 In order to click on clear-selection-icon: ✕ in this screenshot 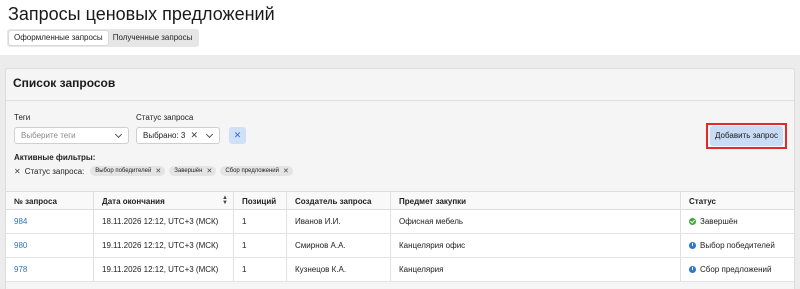, I will do `click(194, 135)`.